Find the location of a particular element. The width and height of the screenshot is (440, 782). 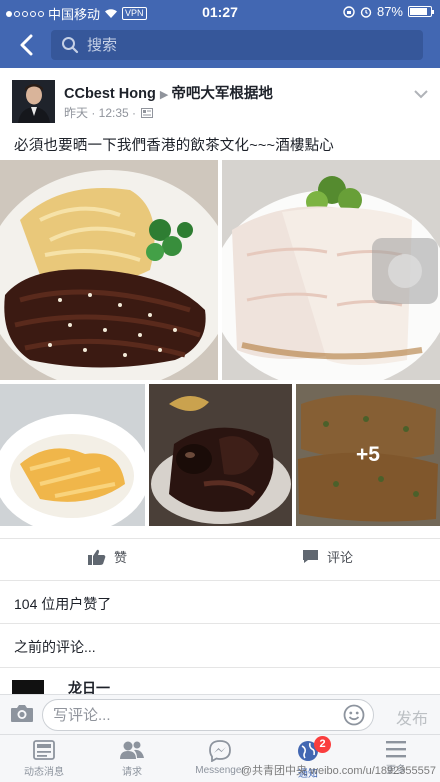

commenter-avatar is located at coordinates (28, 687).